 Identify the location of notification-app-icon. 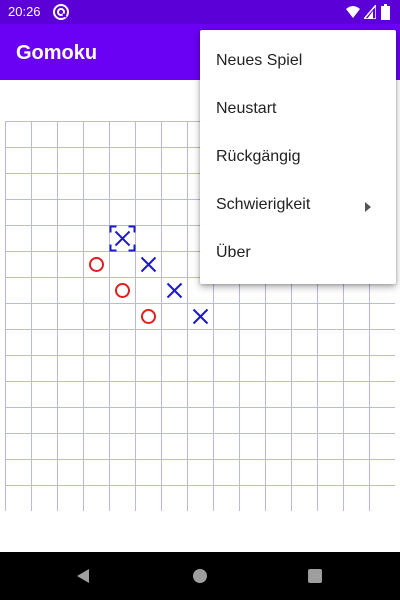
(61, 12).